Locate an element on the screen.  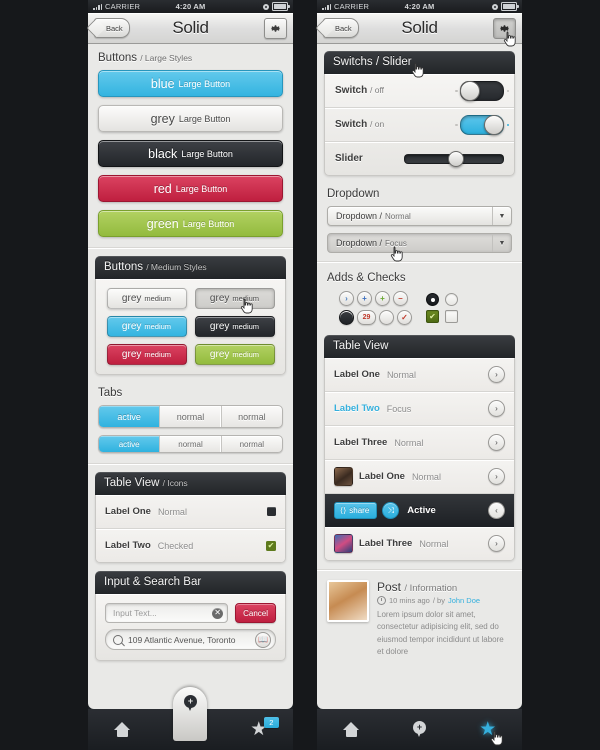
dropdown-label: Dropdown / is located at coordinates (359, 216).